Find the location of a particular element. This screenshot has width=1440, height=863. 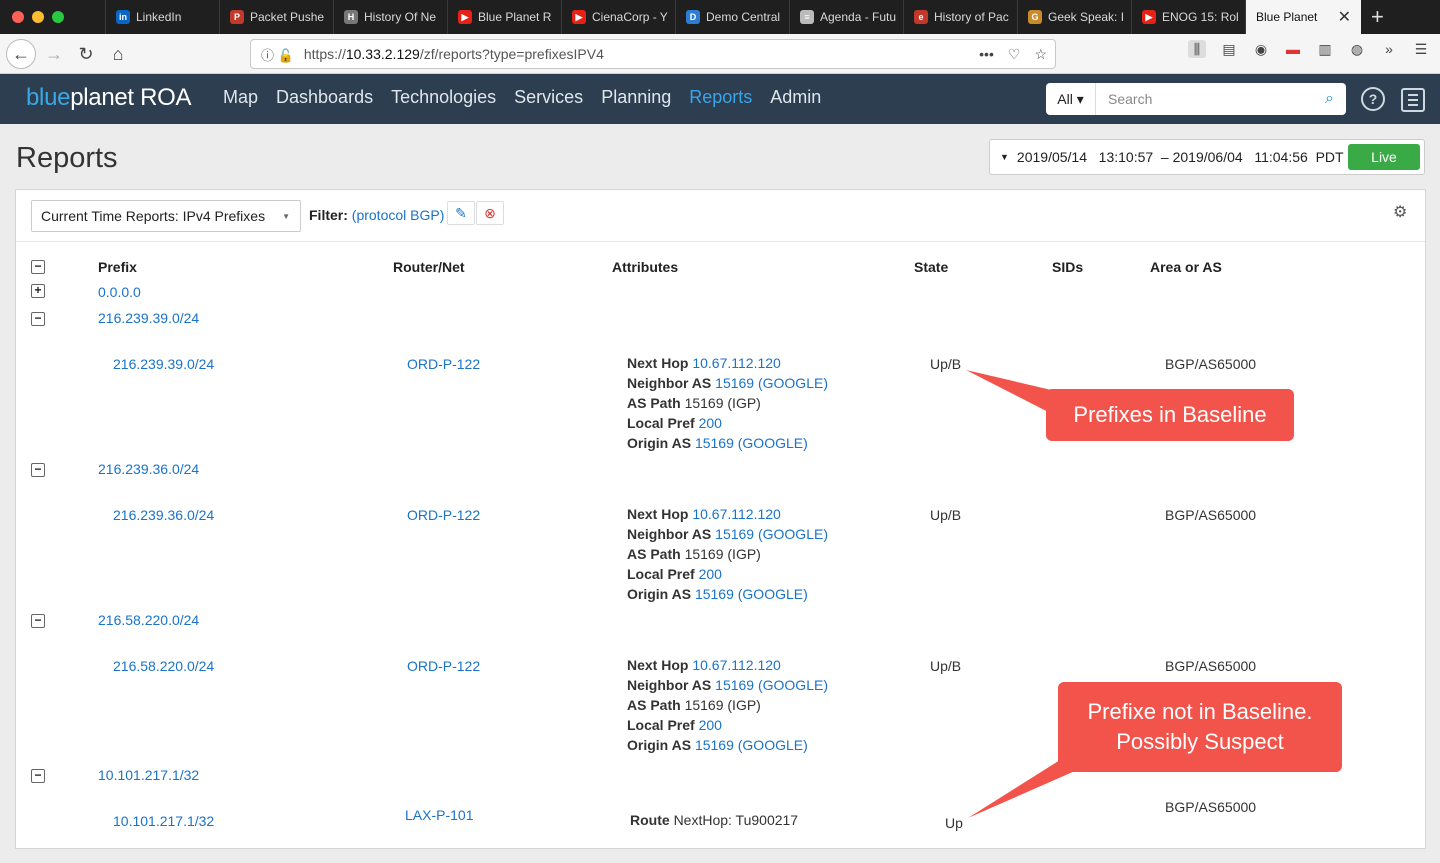

callout-baseline: Prefixes in Baseline is located at coordinates (1170, 415).